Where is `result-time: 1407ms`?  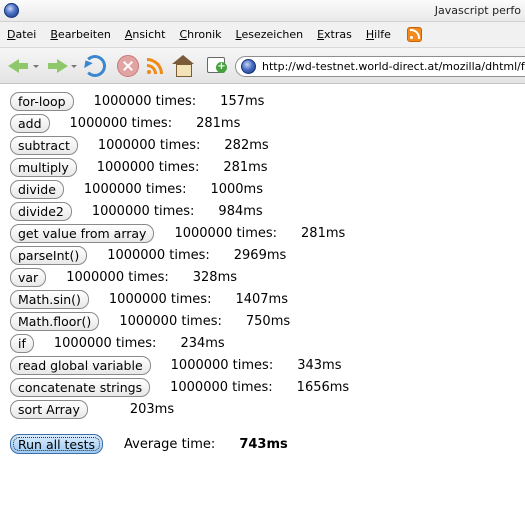 result-time: 1407ms is located at coordinates (261, 299).